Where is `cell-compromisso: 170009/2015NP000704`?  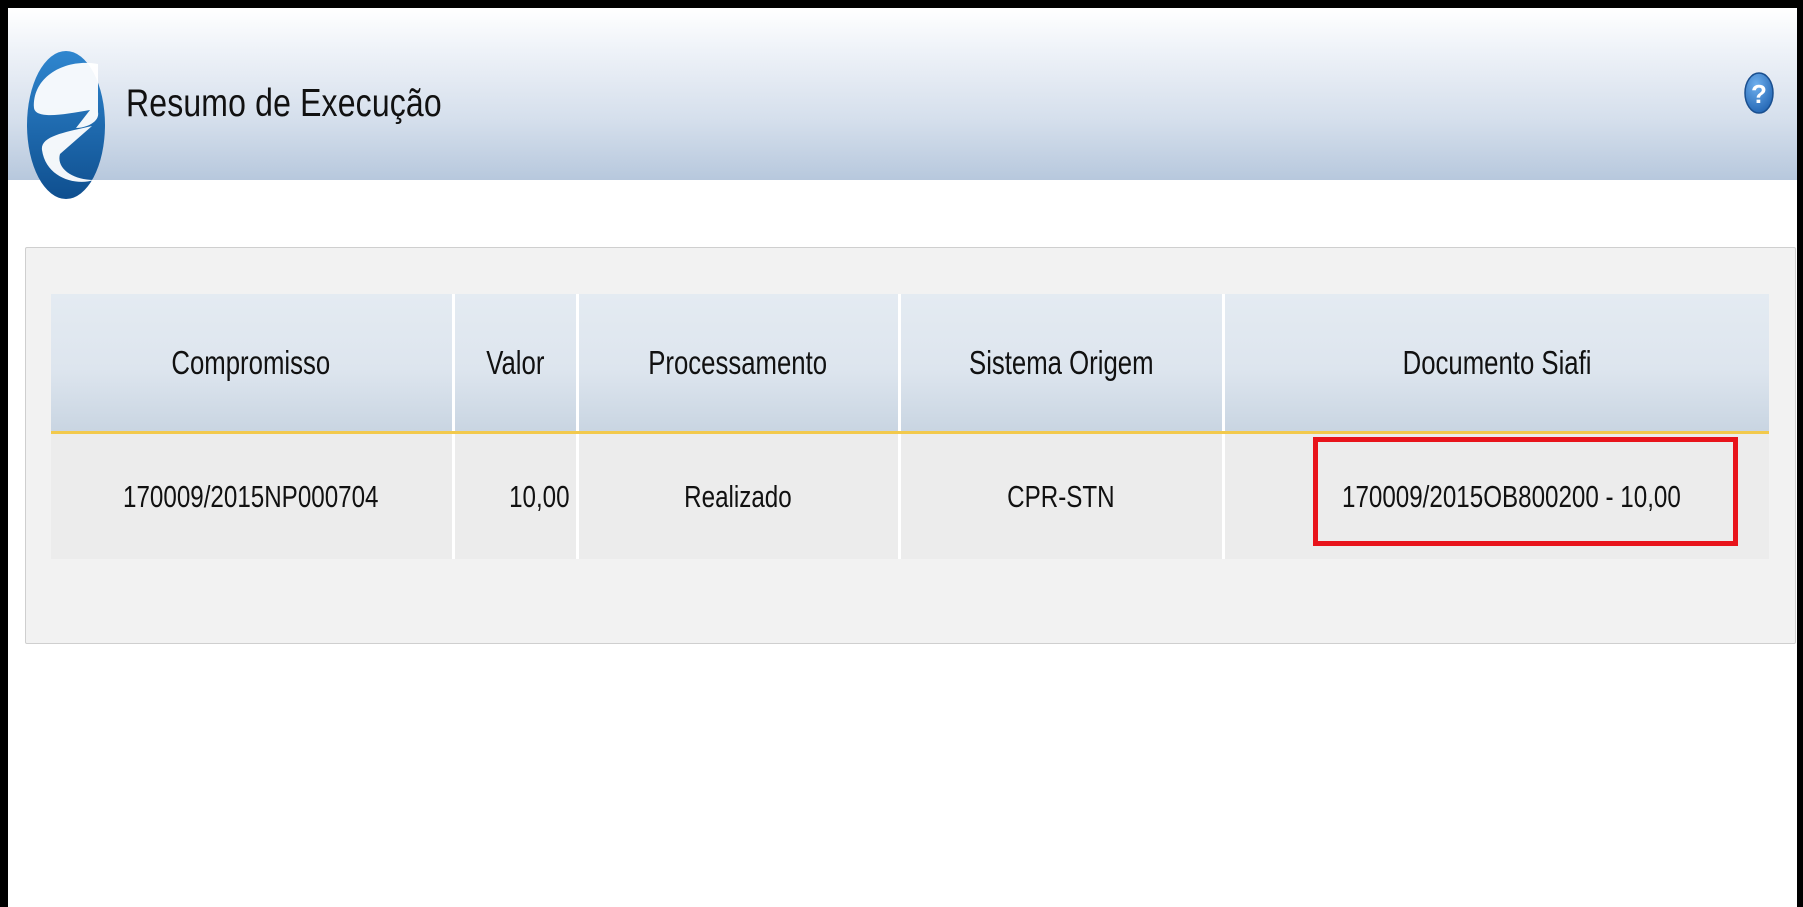
cell-compromisso: 170009/2015NP000704 is located at coordinates (252, 495).